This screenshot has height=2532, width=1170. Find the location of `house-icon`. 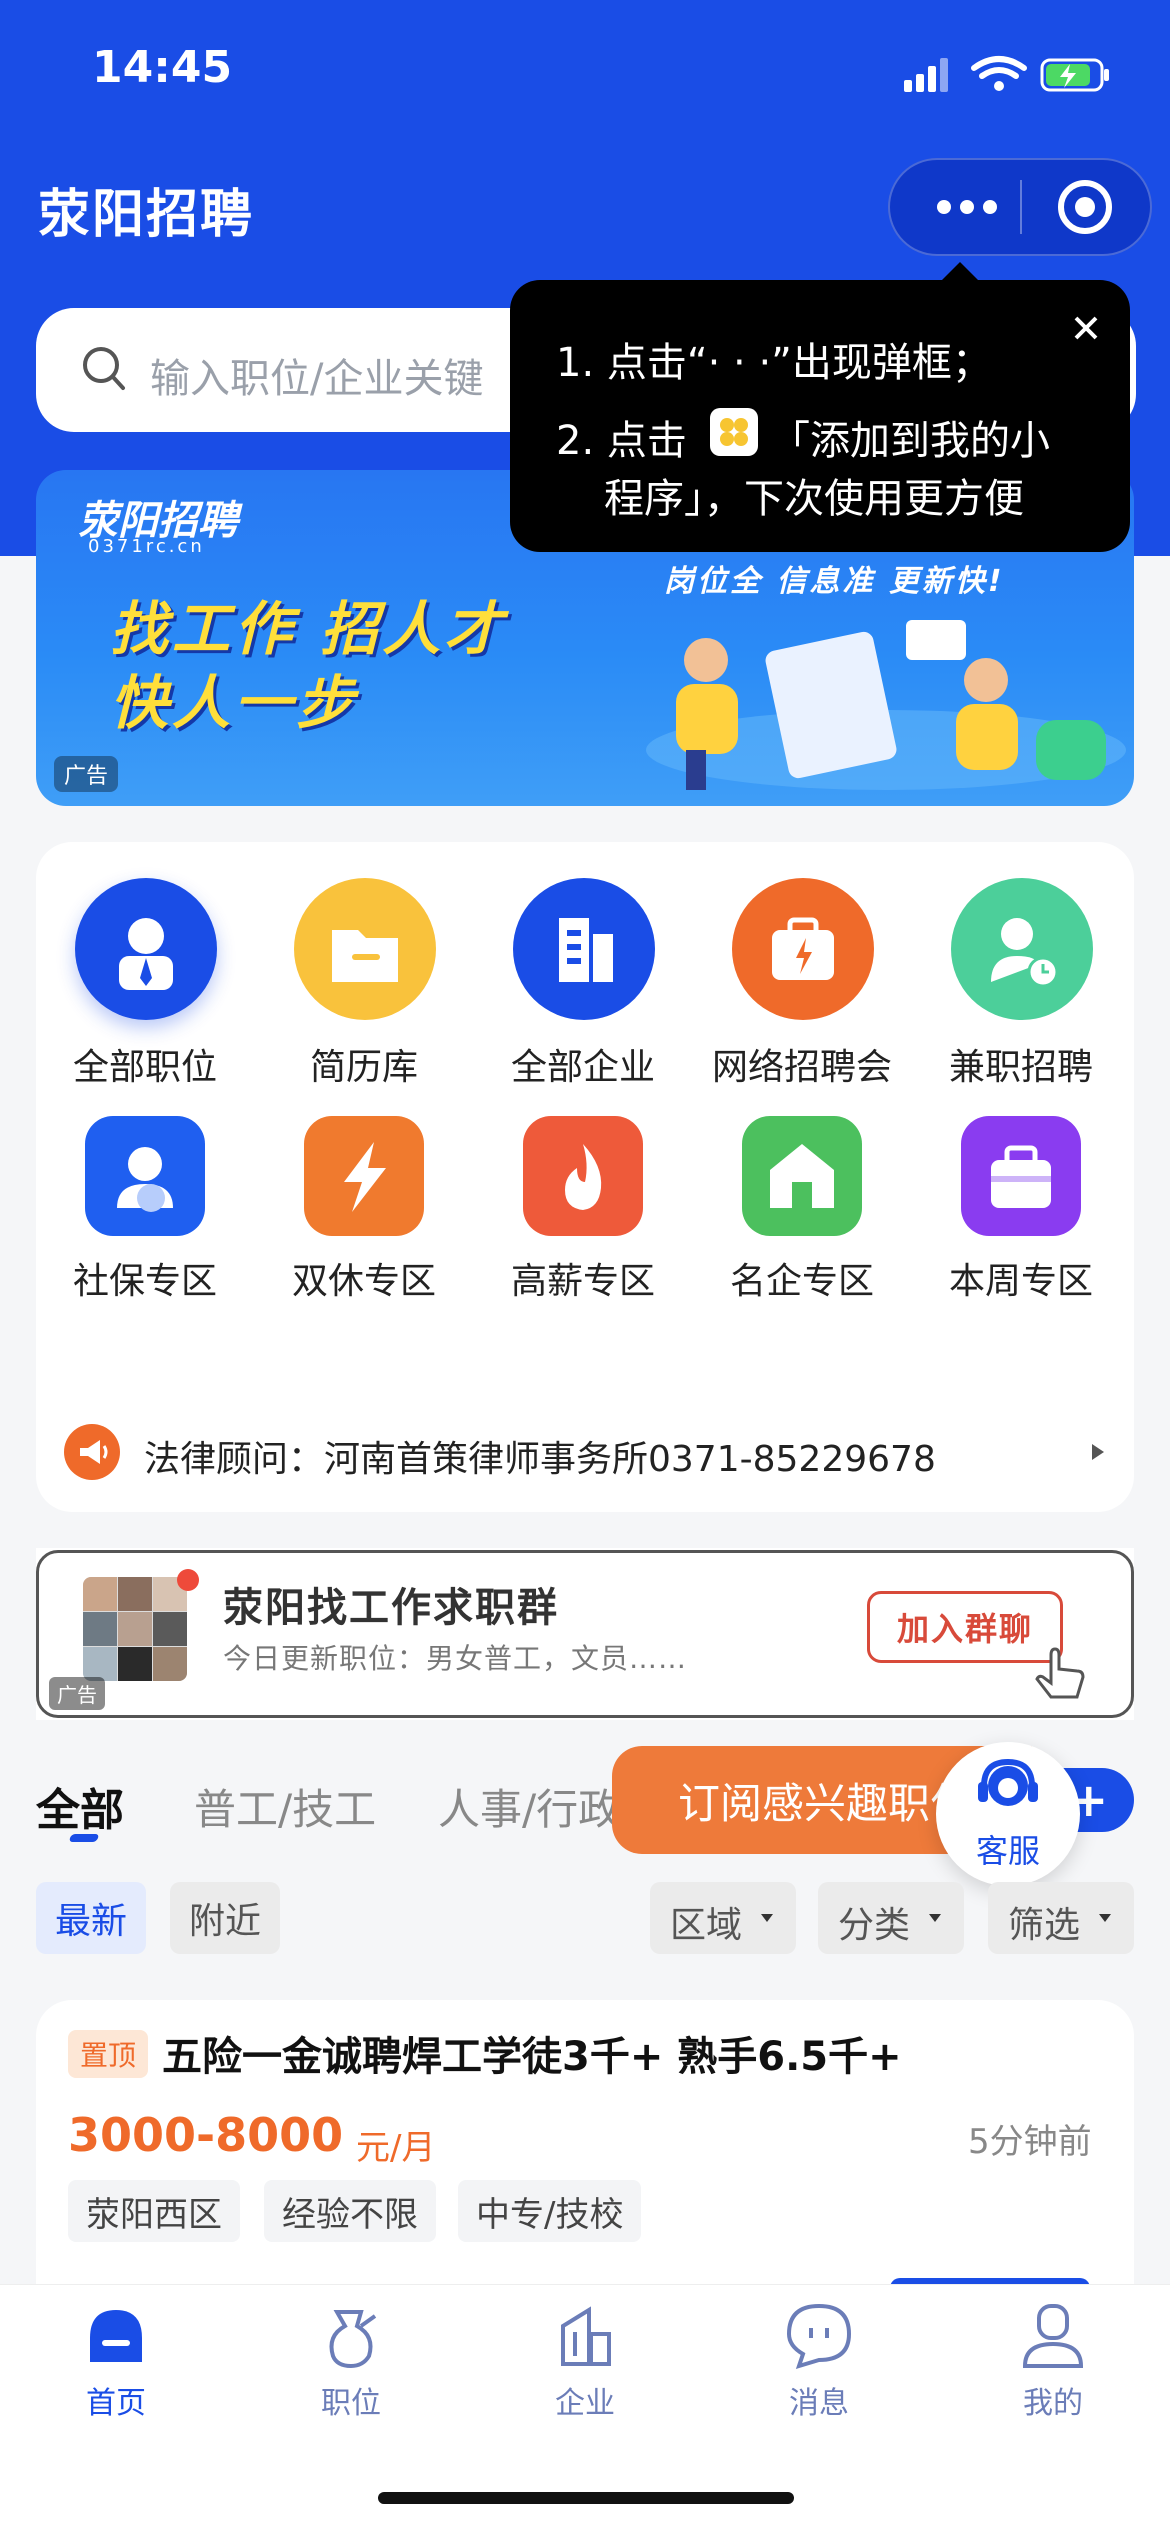

house-icon is located at coordinates (802, 1176).